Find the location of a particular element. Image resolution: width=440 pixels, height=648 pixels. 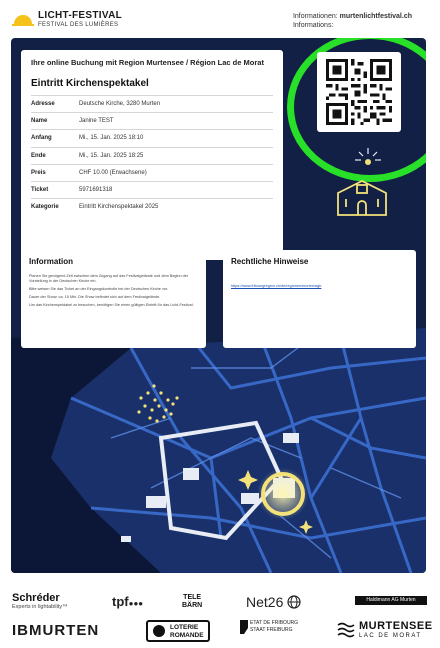

event-title: Eintritt Kirchenspektakel is located at coordinates (90, 83).